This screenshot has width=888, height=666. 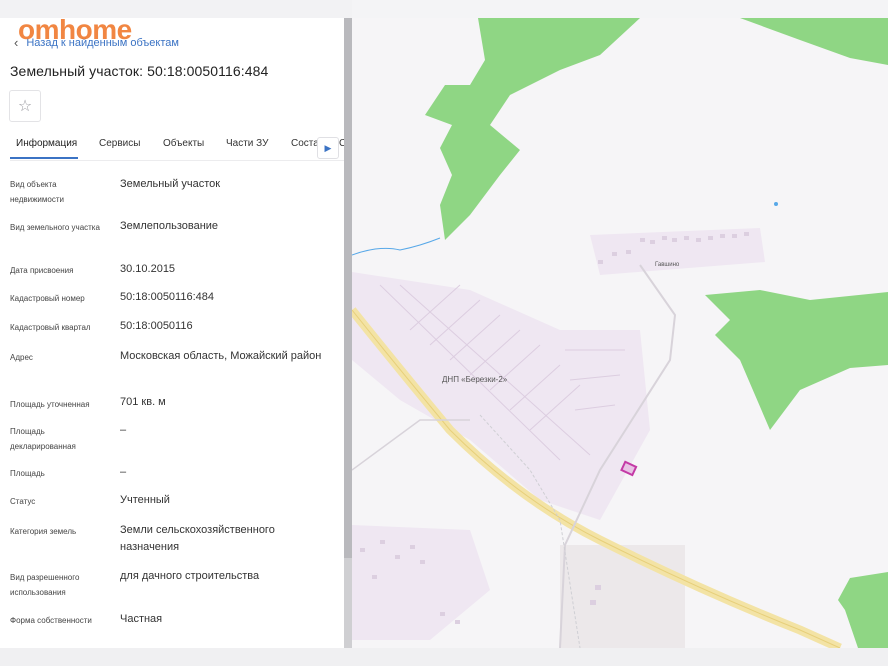 I want to click on row-value-area: –, so click(x=123, y=472).